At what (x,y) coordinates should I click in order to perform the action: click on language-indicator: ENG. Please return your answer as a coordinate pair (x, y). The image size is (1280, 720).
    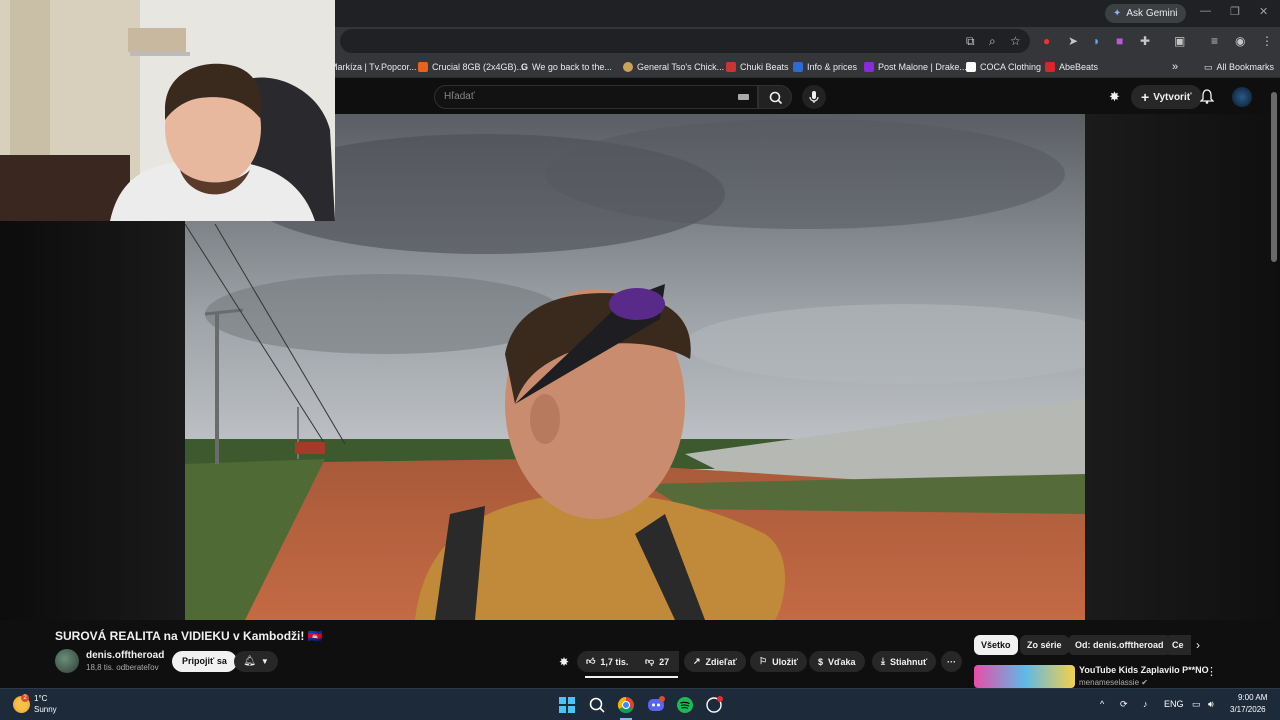
    Looking at the image, I should click on (1174, 704).